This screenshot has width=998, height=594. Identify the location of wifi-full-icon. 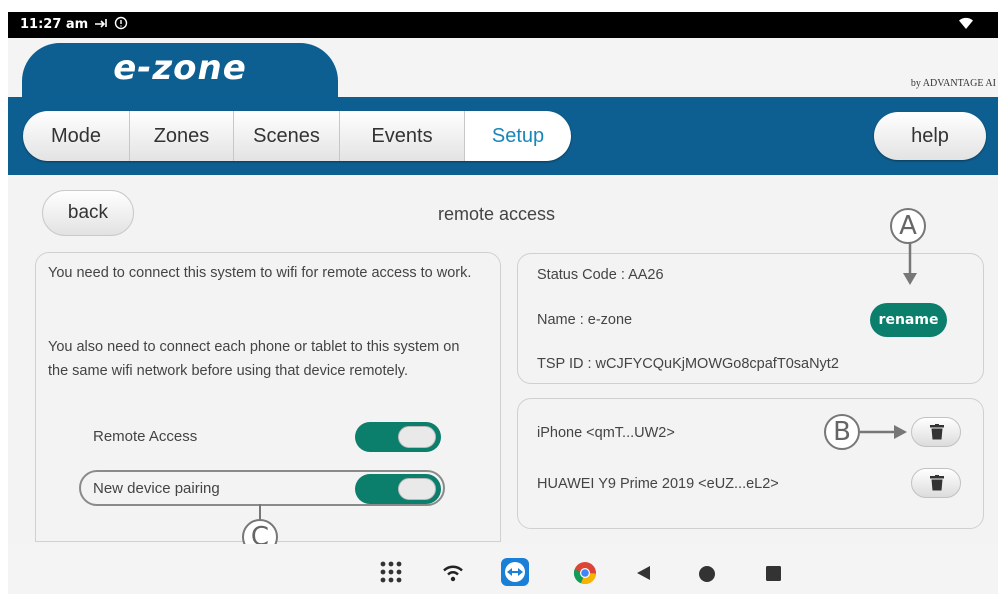
(966, 24).